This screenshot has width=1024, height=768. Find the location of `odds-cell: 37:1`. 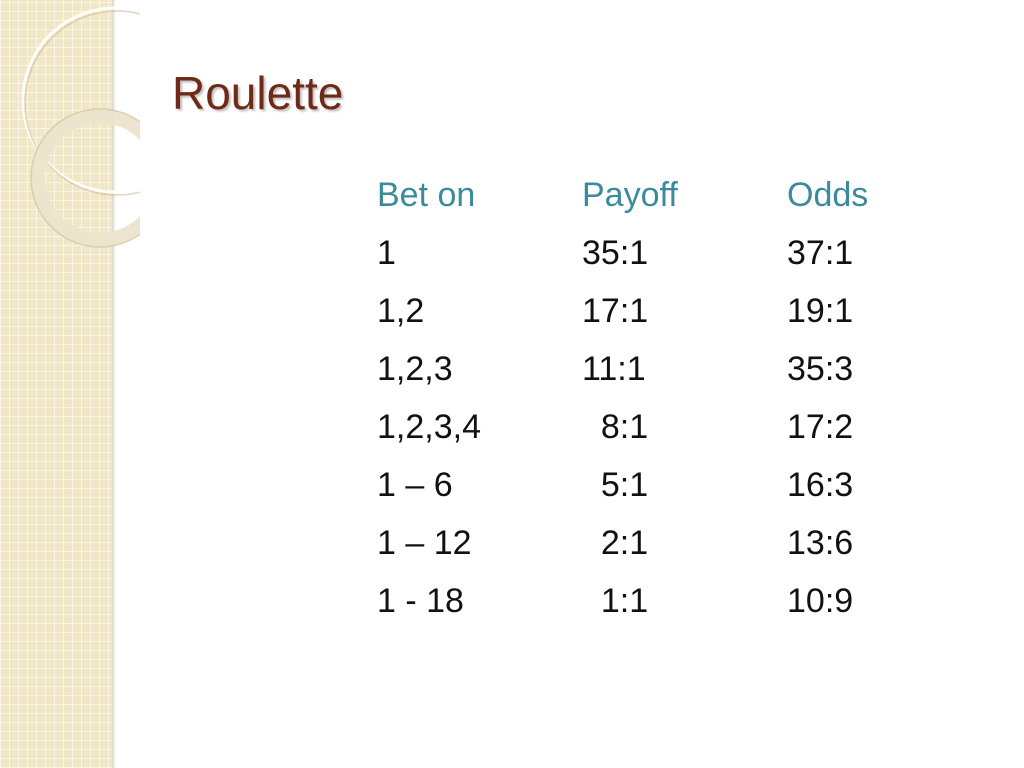

odds-cell: 37:1 is located at coordinates (820, 253).